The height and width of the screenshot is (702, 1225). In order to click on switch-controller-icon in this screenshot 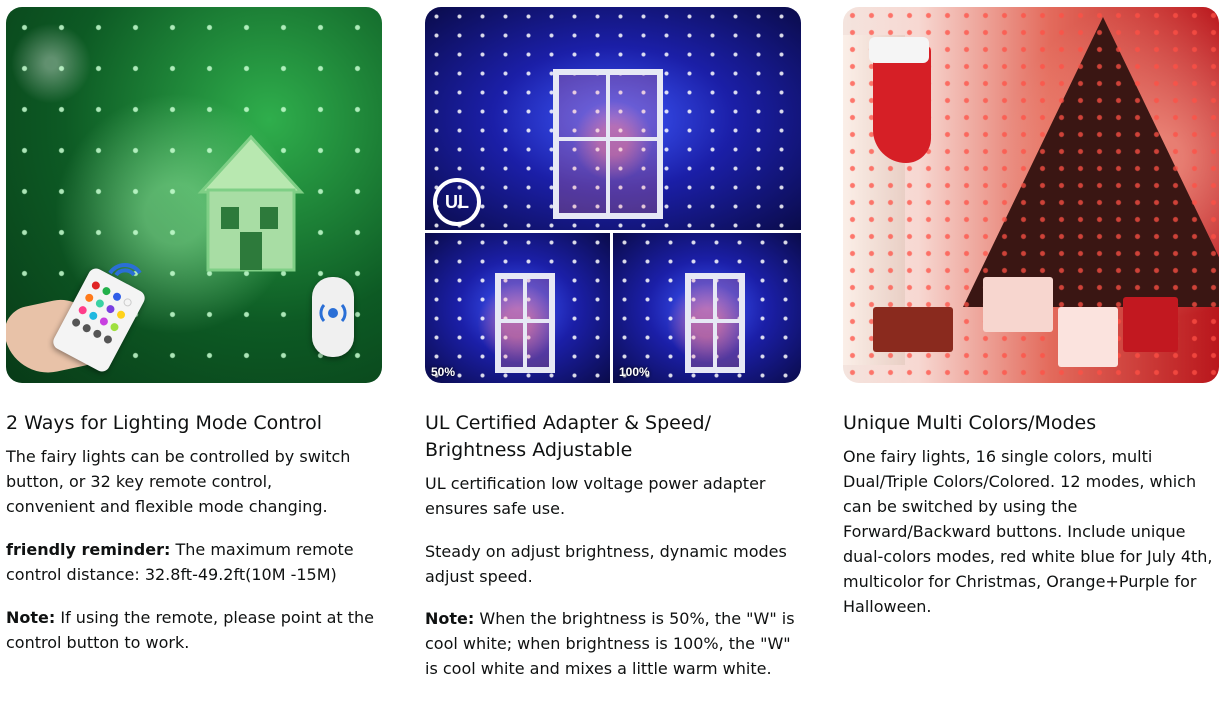, I will do `click(333, 317)`.